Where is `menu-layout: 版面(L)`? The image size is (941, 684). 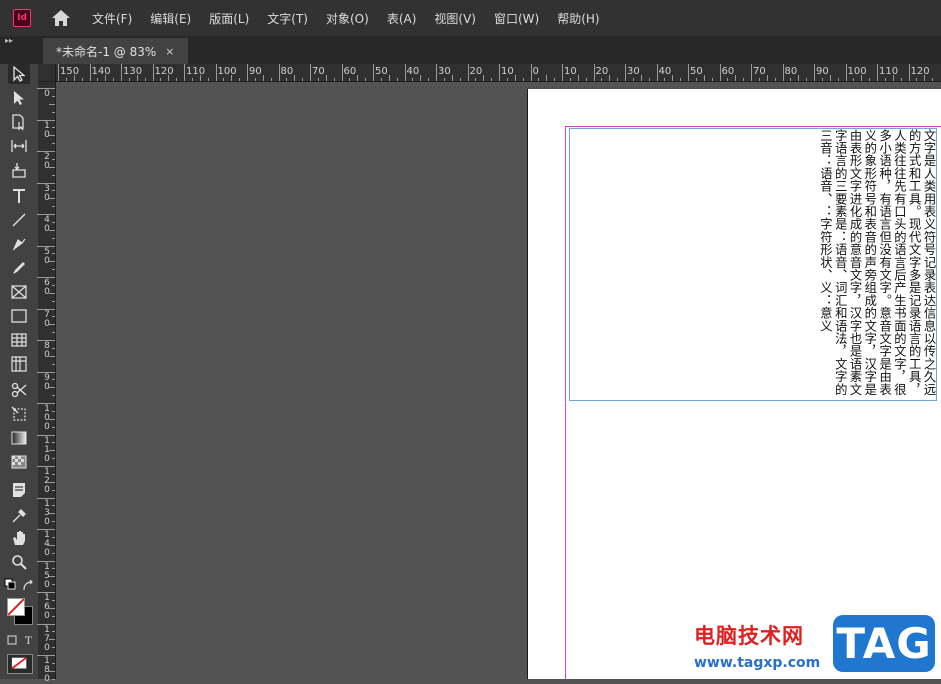
menu-layout: 版面(L) is located at coordinates (229, 18).